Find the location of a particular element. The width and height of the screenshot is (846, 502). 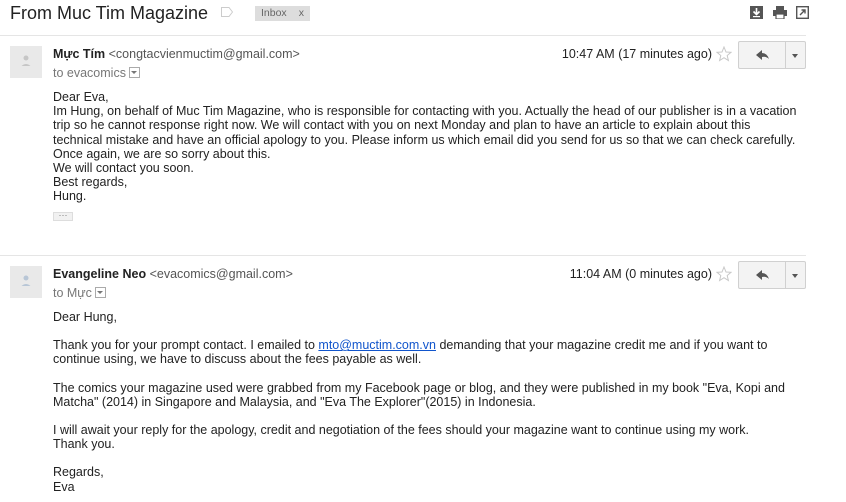

label-tag-icon is located at coordinates (227, 12).